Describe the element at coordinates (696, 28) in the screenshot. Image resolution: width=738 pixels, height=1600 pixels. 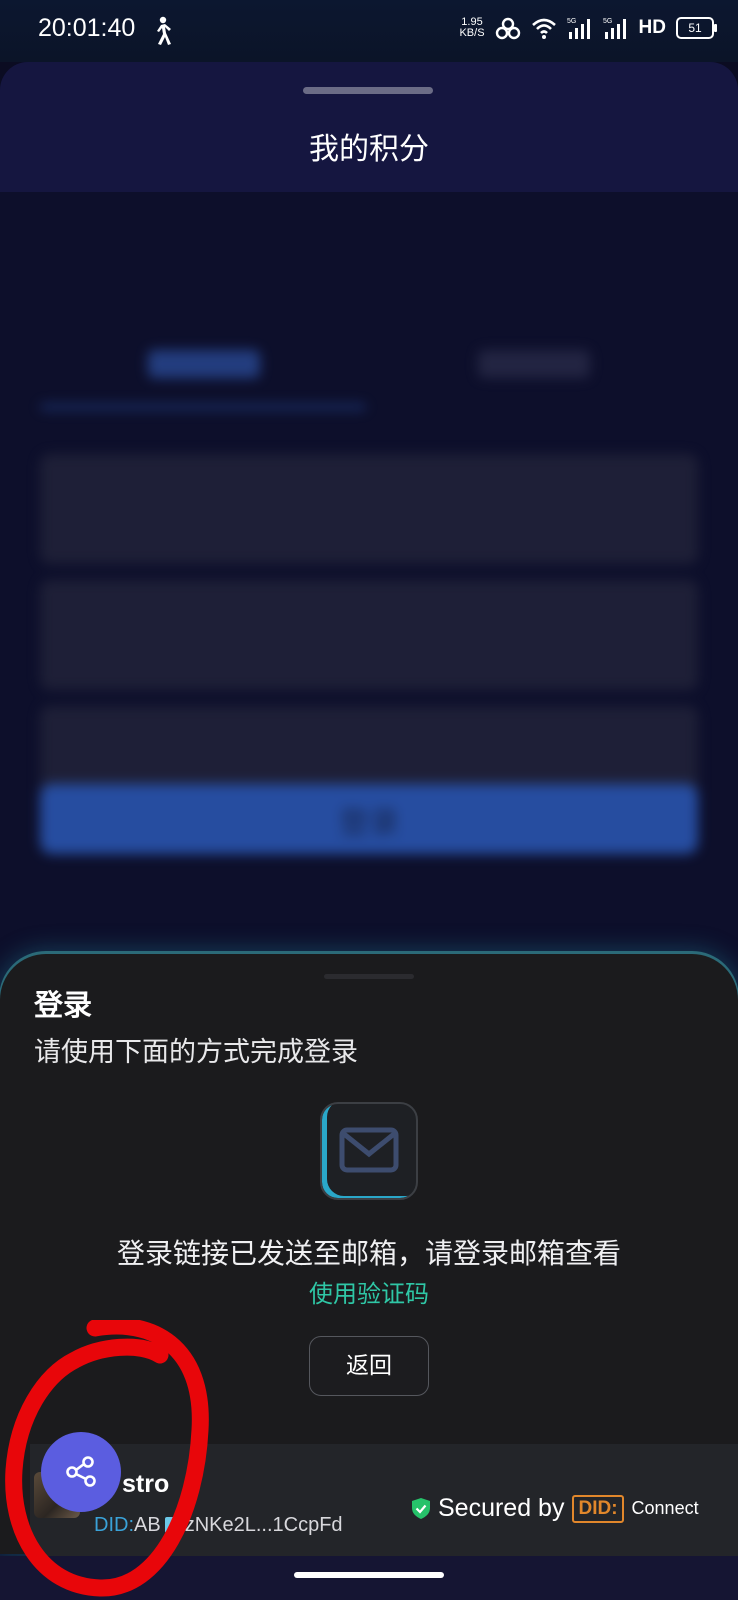
I see `battery-indicator: 51` at that location.